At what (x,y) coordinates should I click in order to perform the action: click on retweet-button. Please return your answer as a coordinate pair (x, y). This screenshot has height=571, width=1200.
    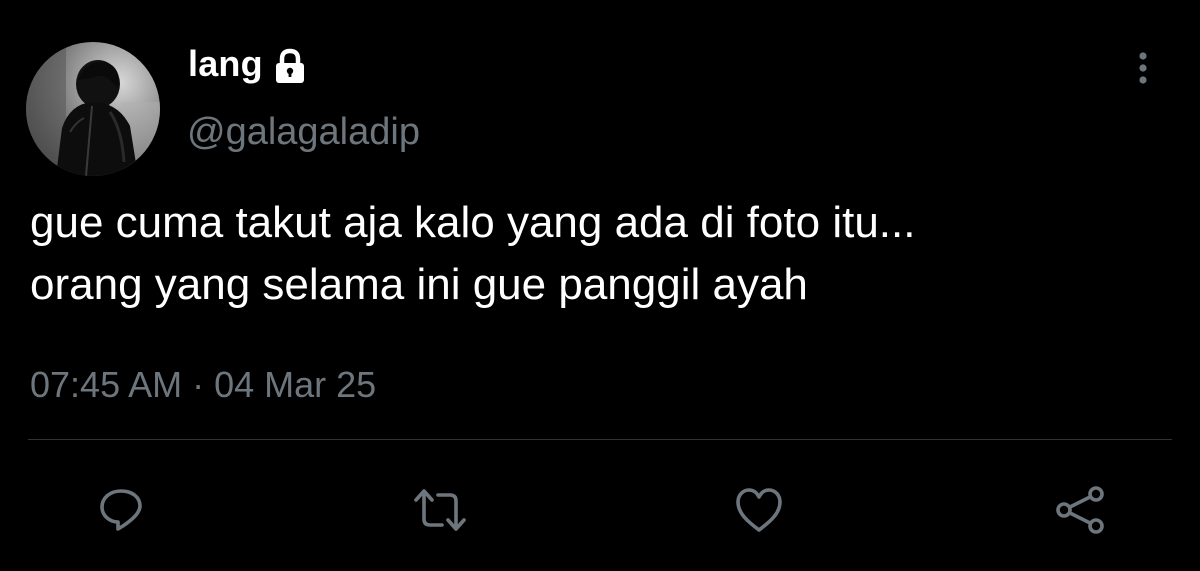
    Looking at the image, I should click on (440, 510).